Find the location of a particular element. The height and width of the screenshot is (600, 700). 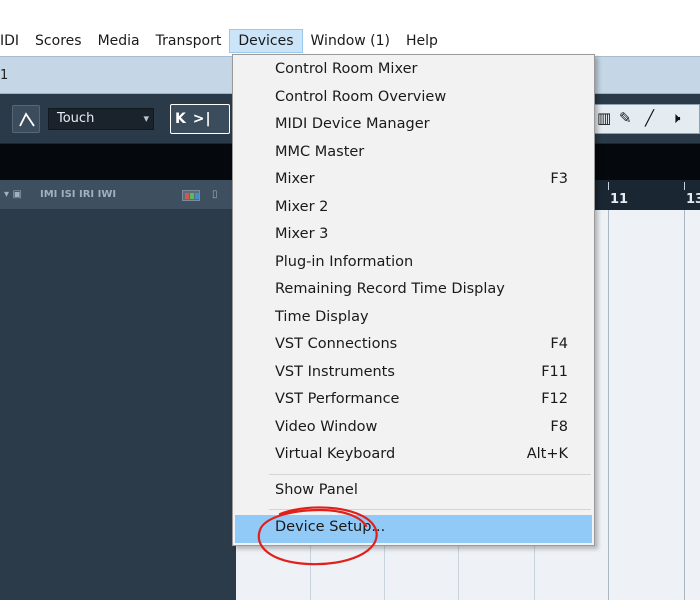

locator-buttons: K >| is located at coordinates (200, 119).